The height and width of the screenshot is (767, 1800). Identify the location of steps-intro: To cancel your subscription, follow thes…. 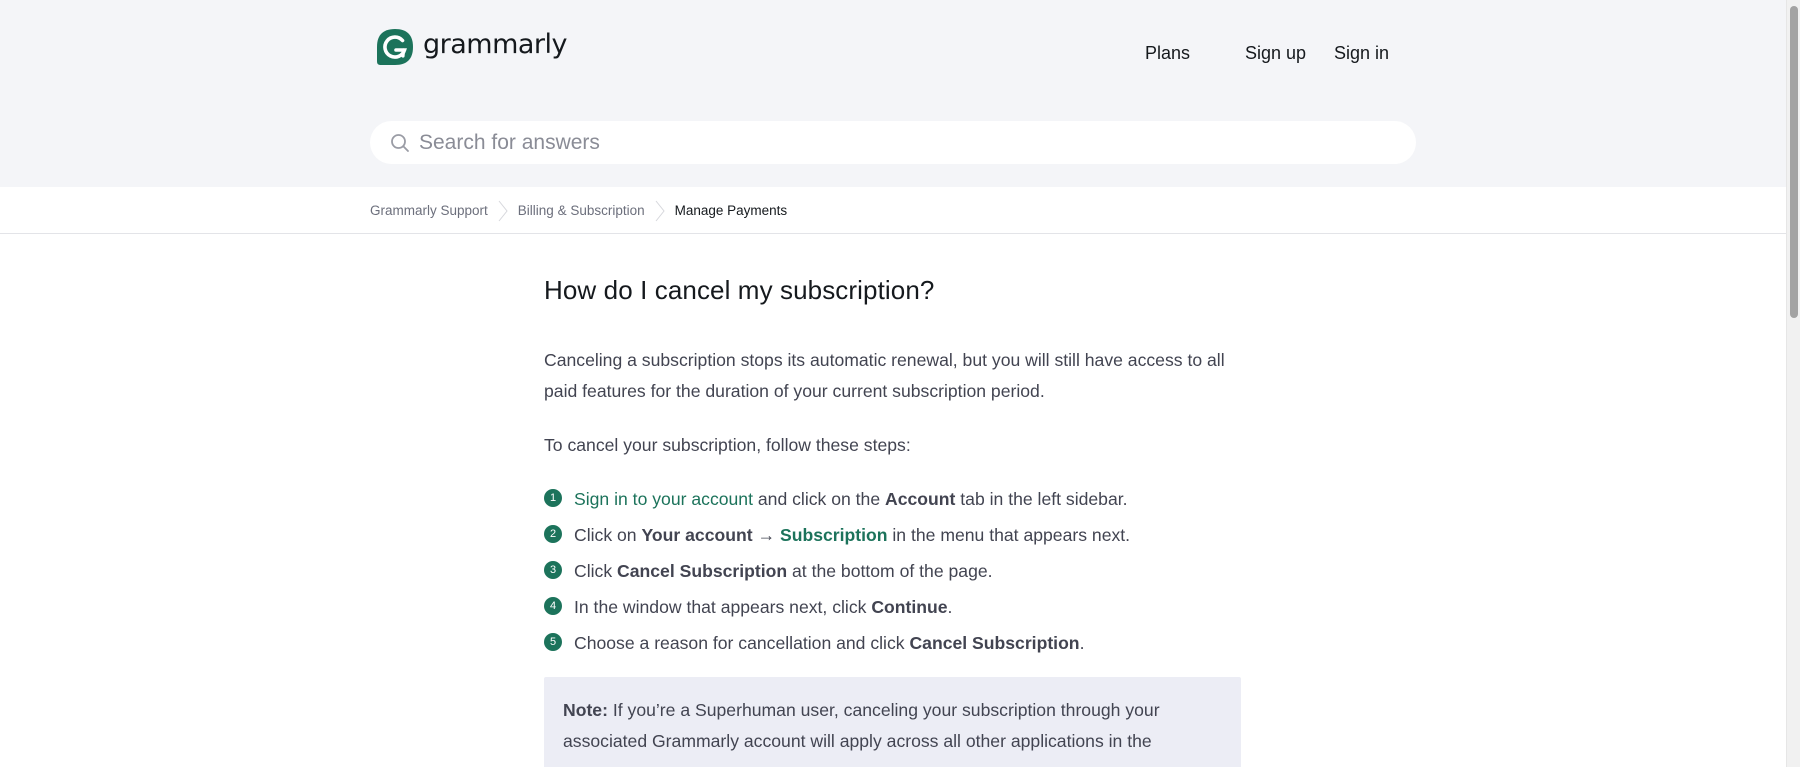
(727, 445).